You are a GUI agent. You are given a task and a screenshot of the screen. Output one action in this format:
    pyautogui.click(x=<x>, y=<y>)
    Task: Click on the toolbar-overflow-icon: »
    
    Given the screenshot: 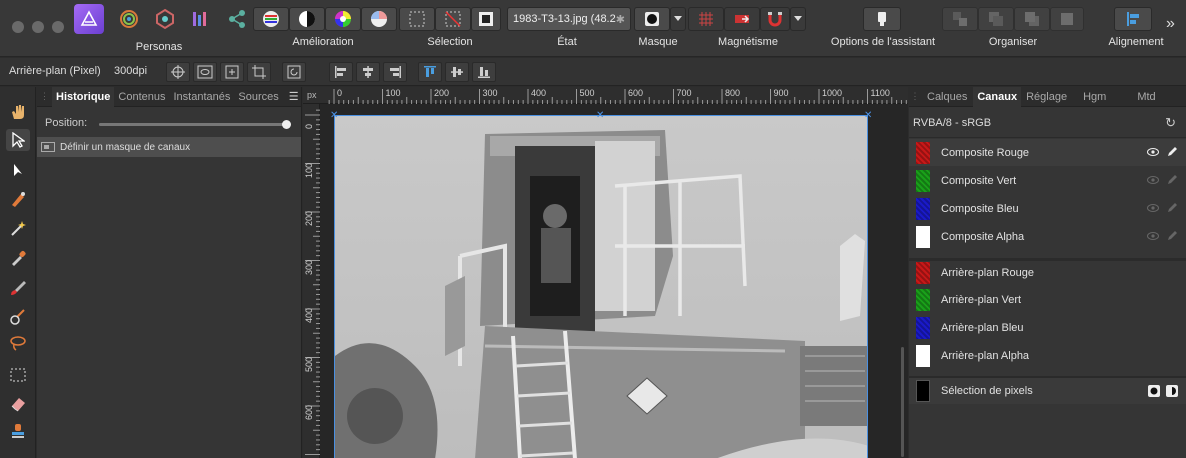 What is the action you would take?
    pyautogui.click(x=1170, y=24)
    